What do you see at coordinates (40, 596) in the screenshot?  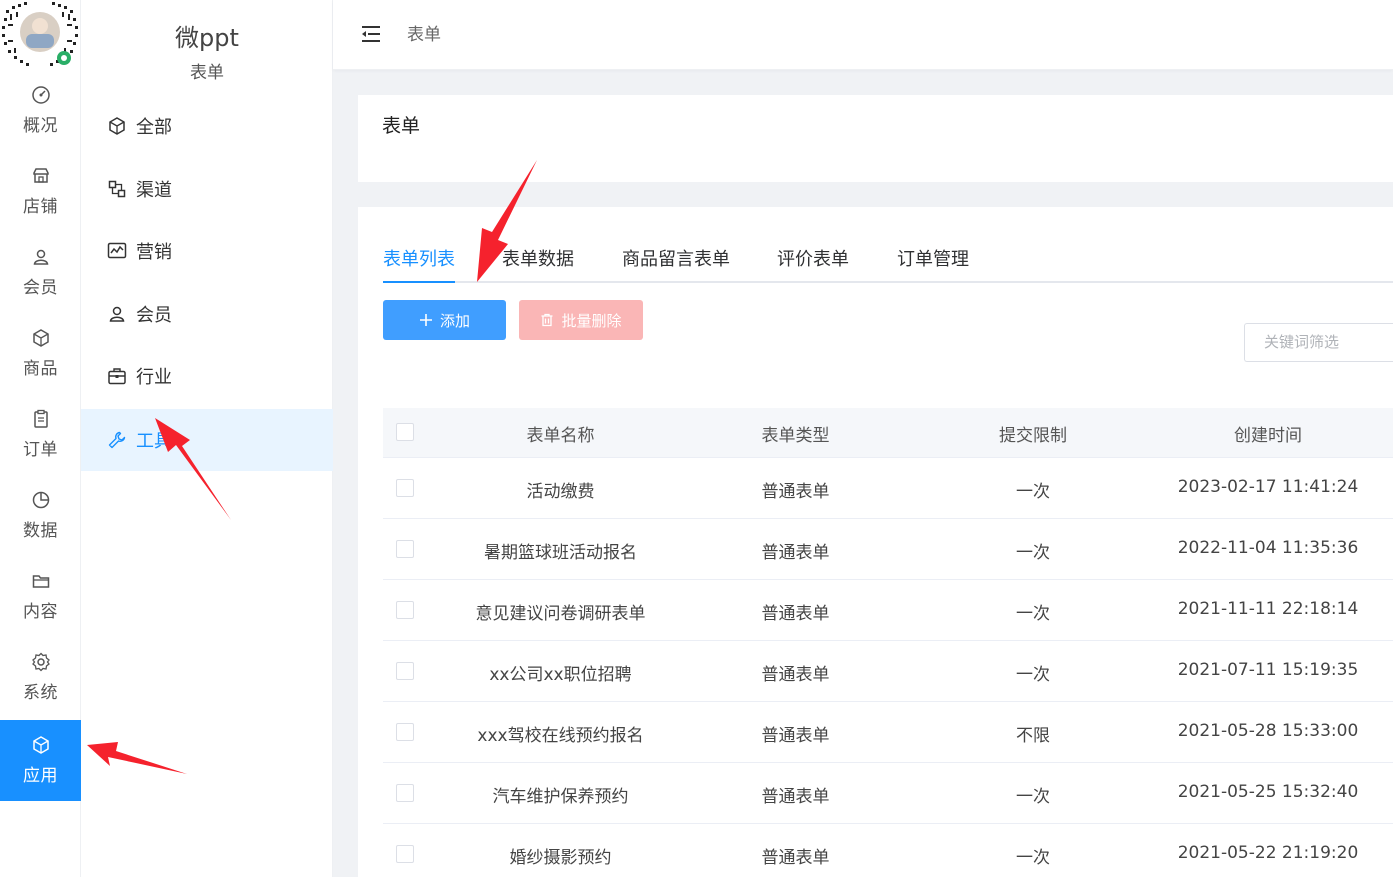 I see `rail-item-content: 内容` at bounding box center [40, 596].